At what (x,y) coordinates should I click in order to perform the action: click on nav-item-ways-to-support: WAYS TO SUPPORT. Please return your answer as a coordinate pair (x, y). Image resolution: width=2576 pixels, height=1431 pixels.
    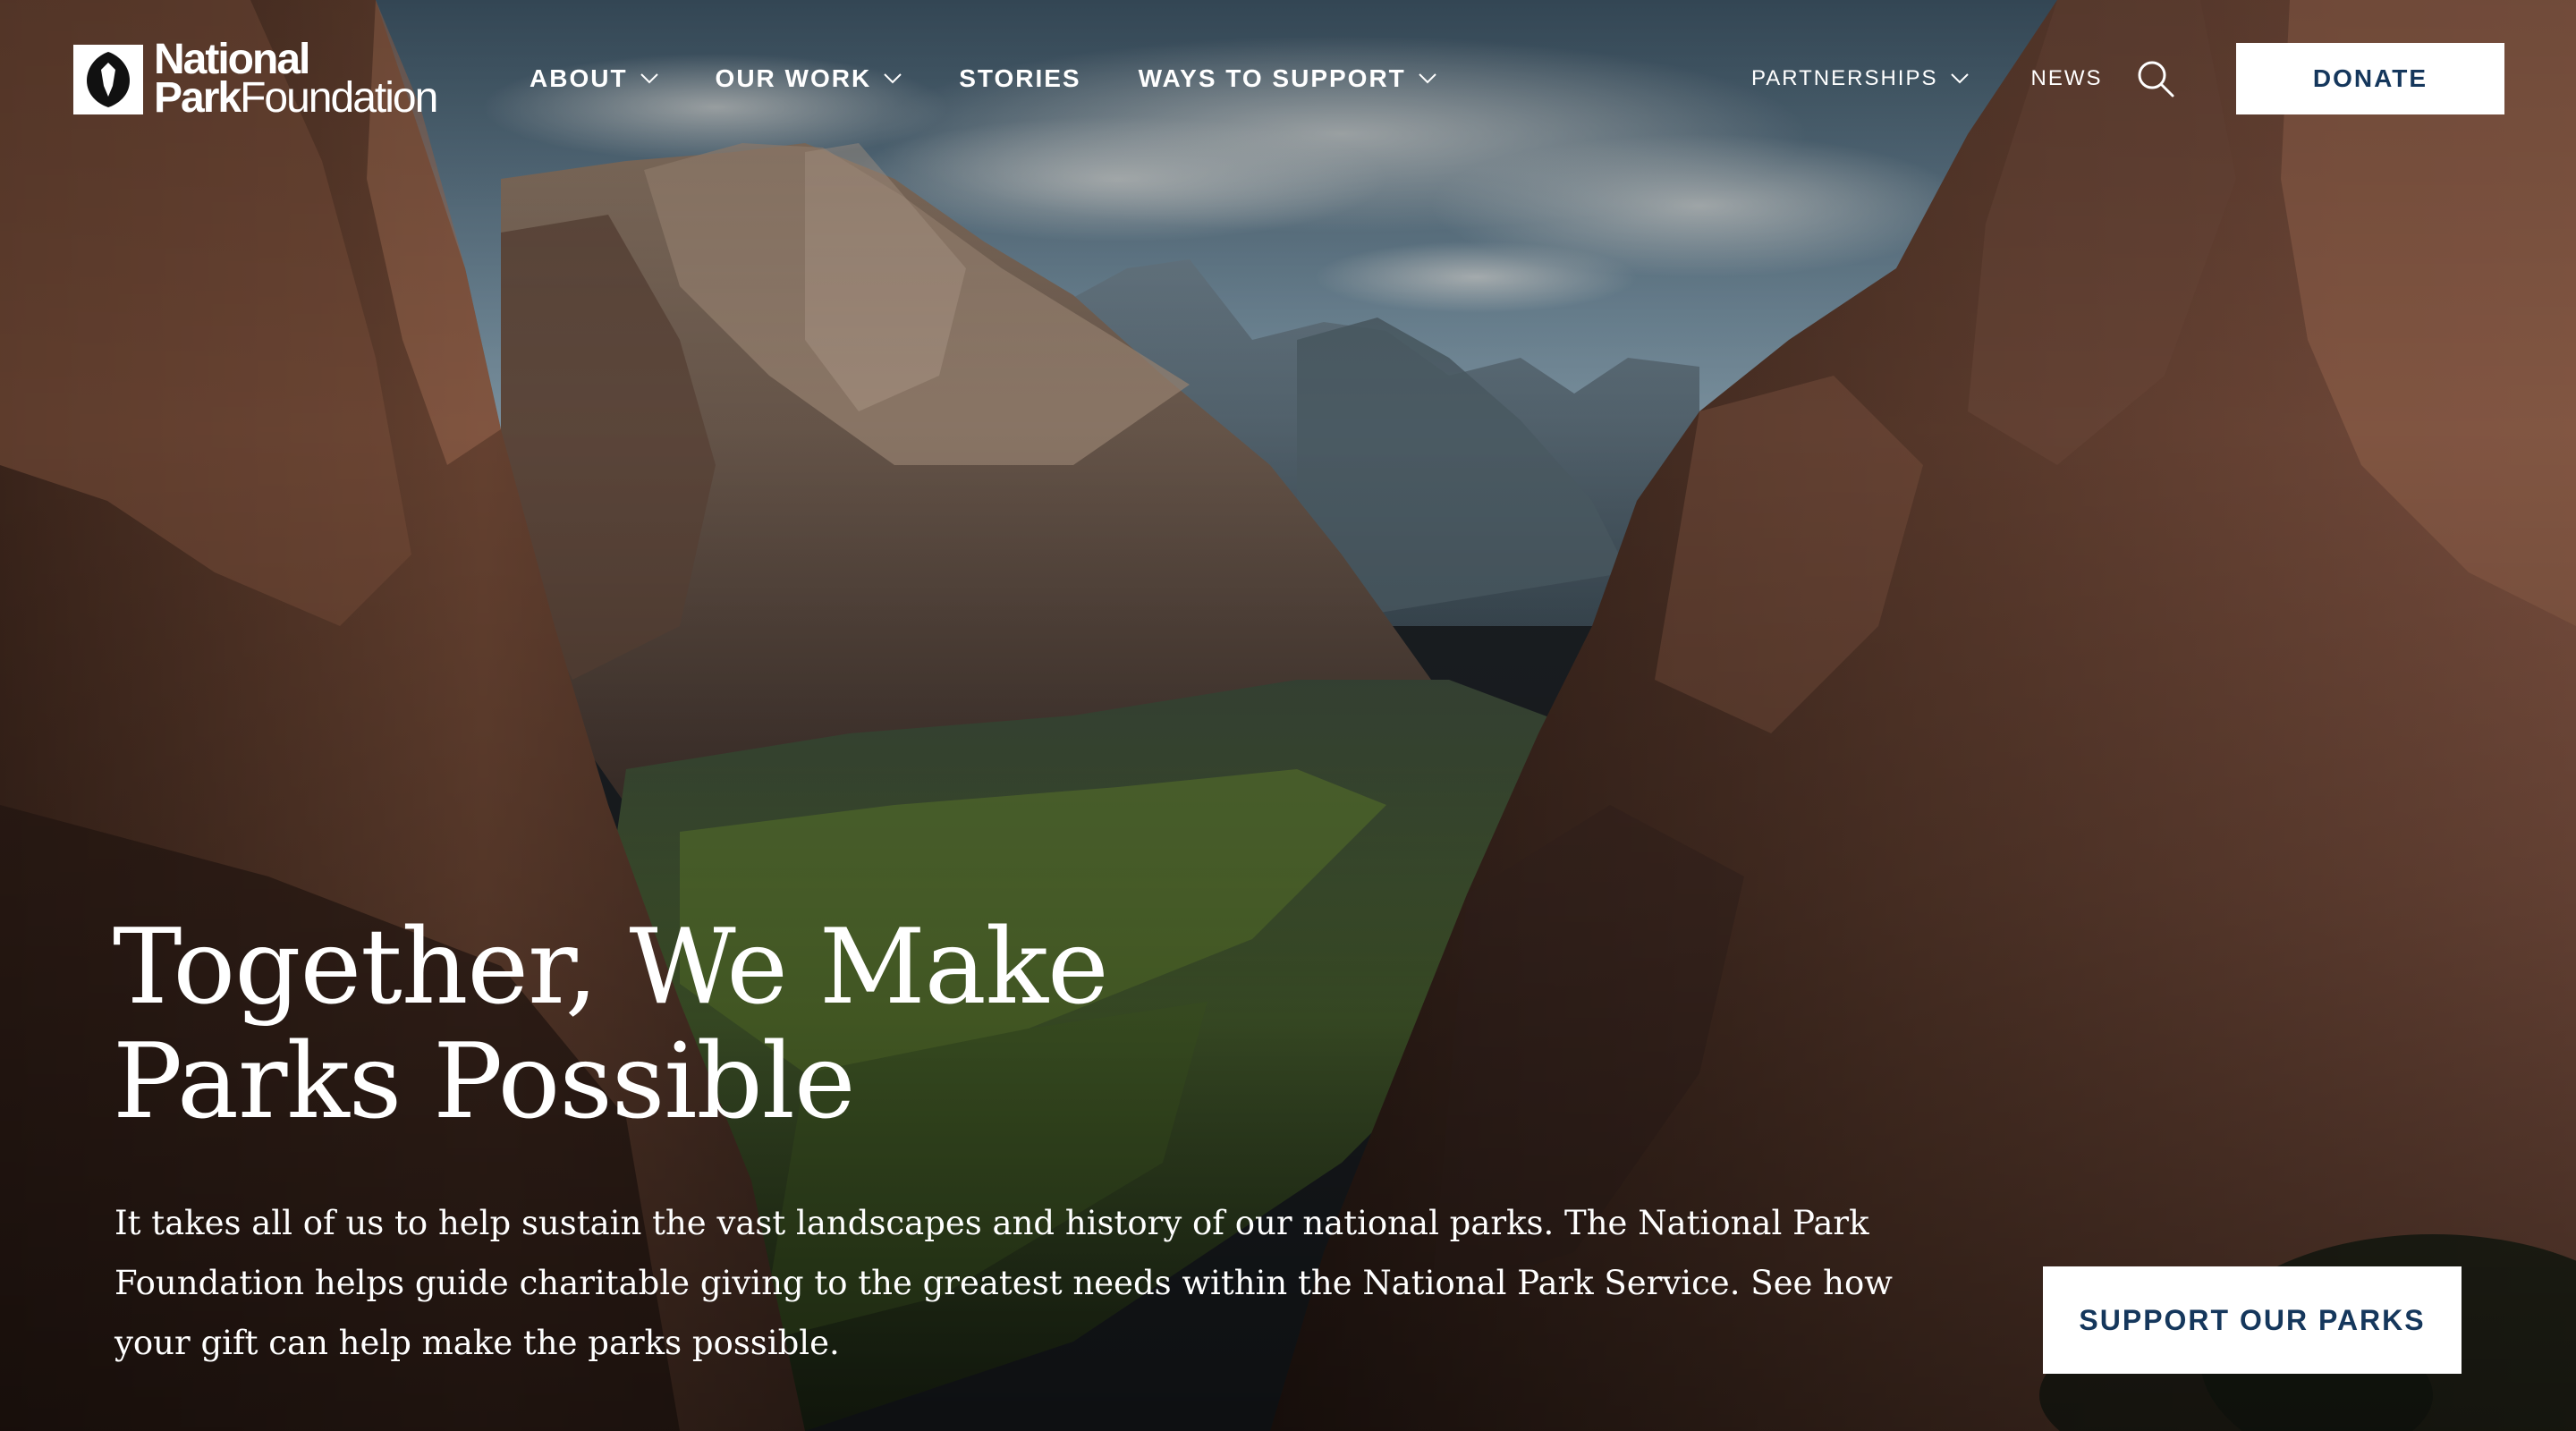
    Looking at the image, I should click on (1287, 78).